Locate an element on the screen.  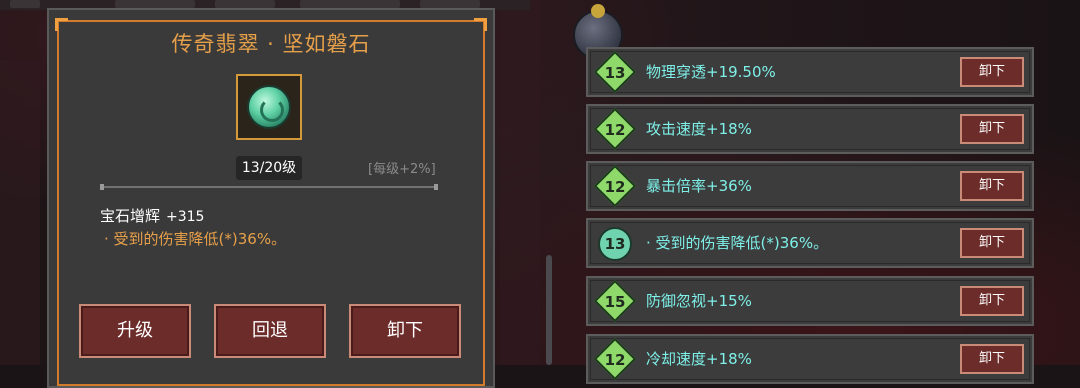
stat-line: 宝石增辉 +315 is located at coordinates (152, 215).